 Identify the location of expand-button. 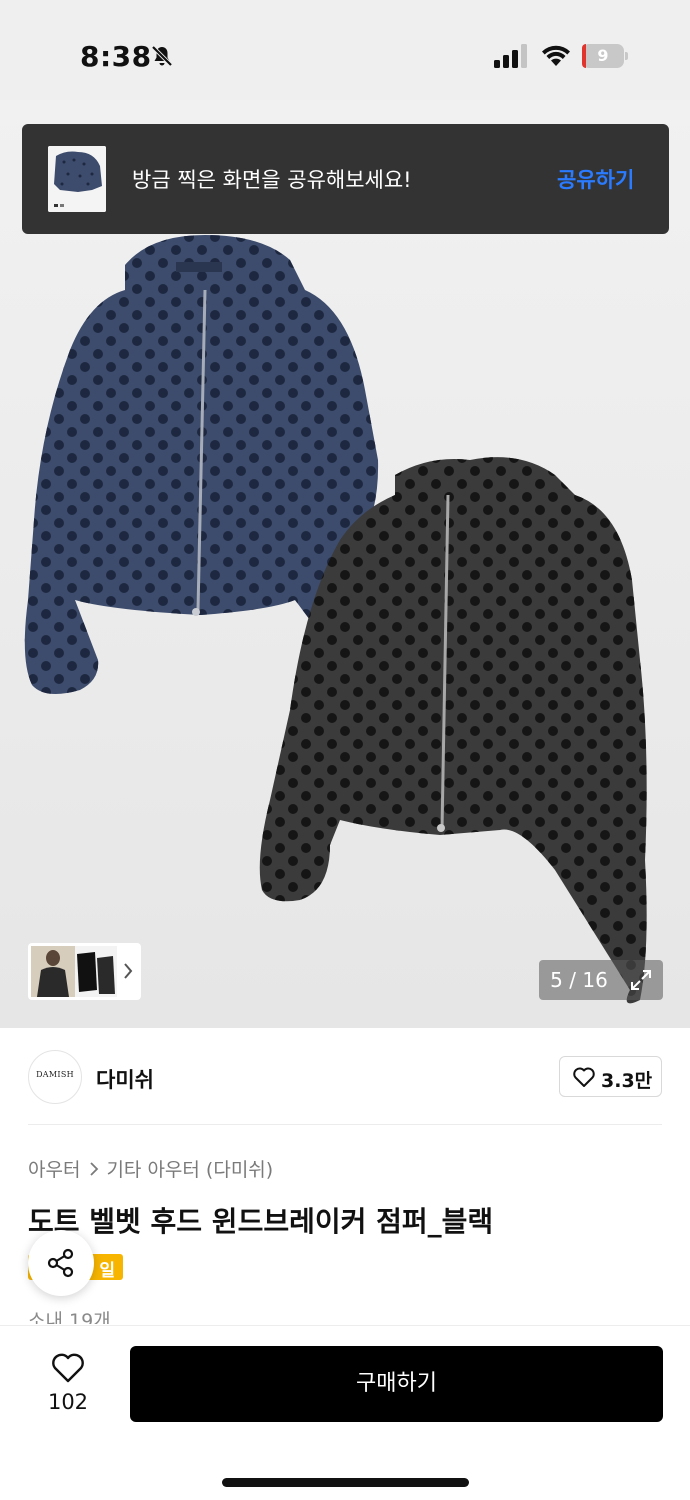
(641, 980).